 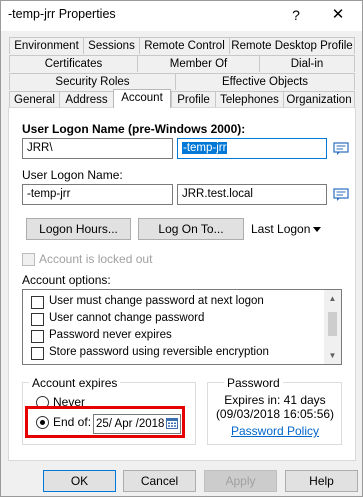 I want to click on tab-address: Address, so click(x=86, y=99).